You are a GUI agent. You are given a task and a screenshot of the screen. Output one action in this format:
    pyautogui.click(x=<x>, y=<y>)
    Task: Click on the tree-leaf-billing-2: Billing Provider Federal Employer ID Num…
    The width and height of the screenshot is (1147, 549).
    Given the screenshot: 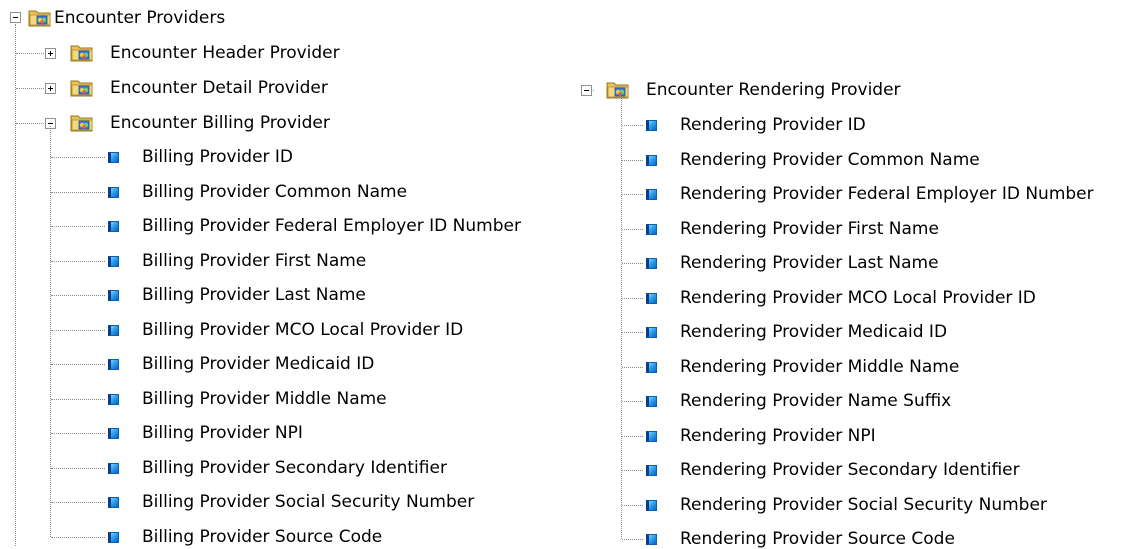 What is the action you would take?
    pyautogui.click(x=331, y=226)
    